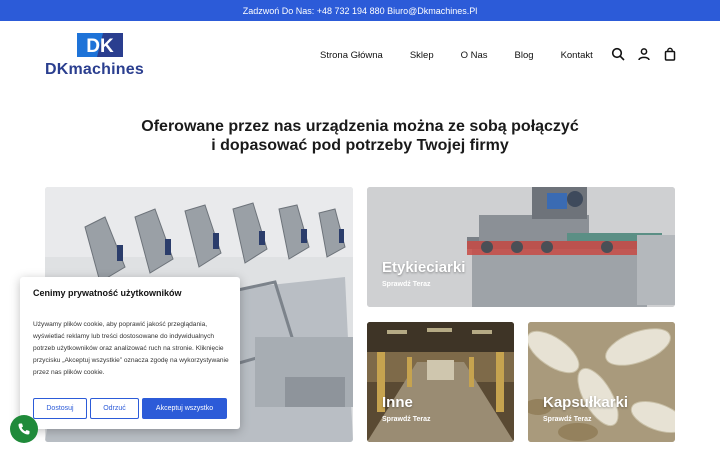  Describe the element at coordinates (351, 55) in the screenshot. I see `nav-item-home: Strona Główna` at that location.